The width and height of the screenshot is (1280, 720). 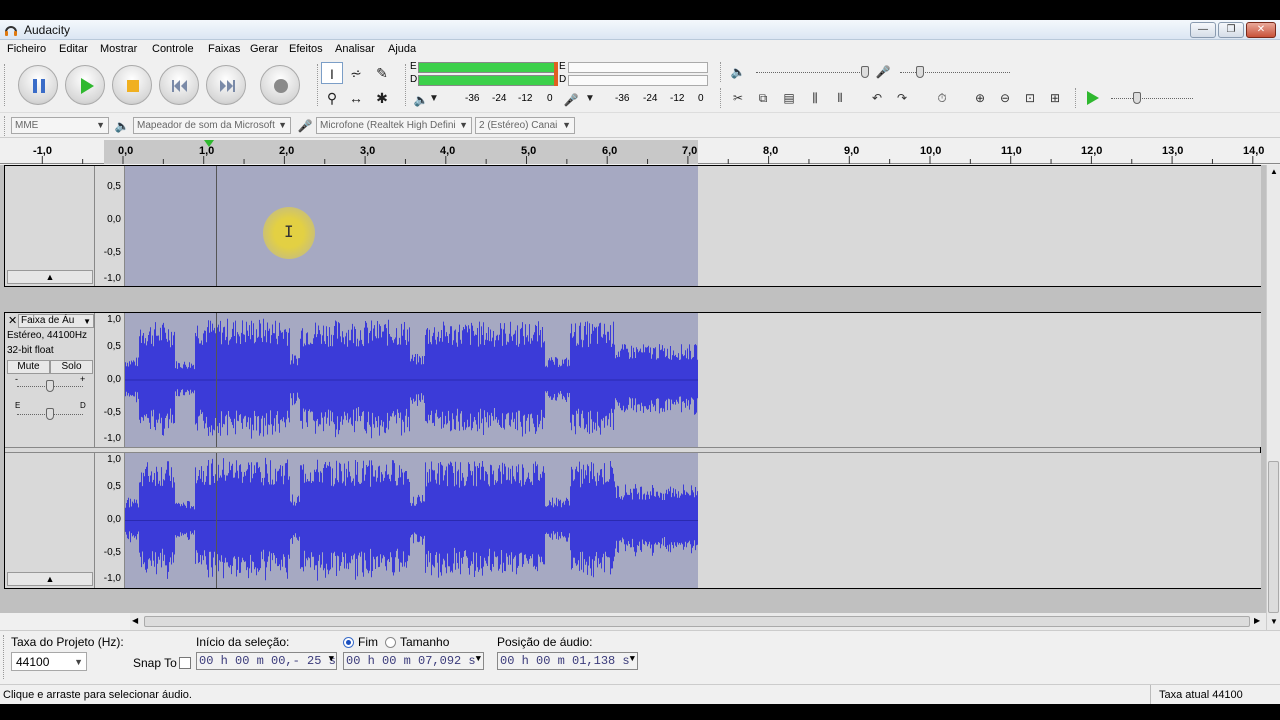 I want to click on vruler-label: 0,5, so click(x=114, y=346).